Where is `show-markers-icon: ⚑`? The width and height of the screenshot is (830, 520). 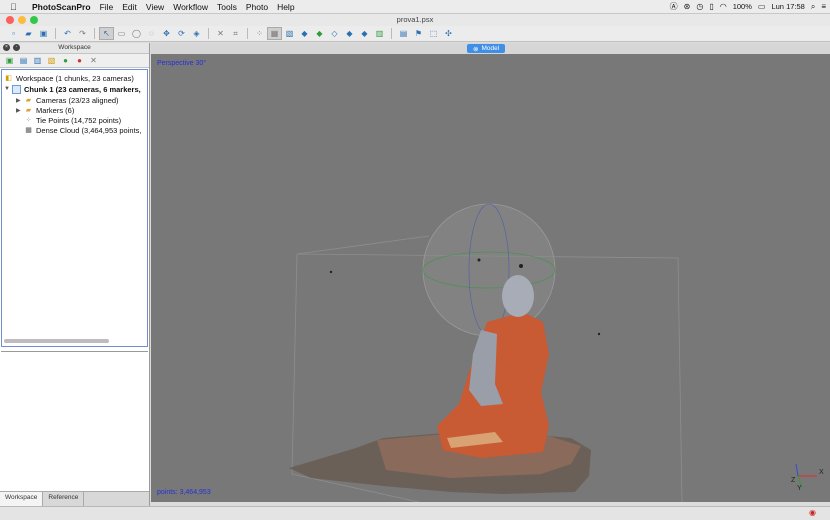
show-markers-icon: ⚑ is located at coordinates (418, 33).